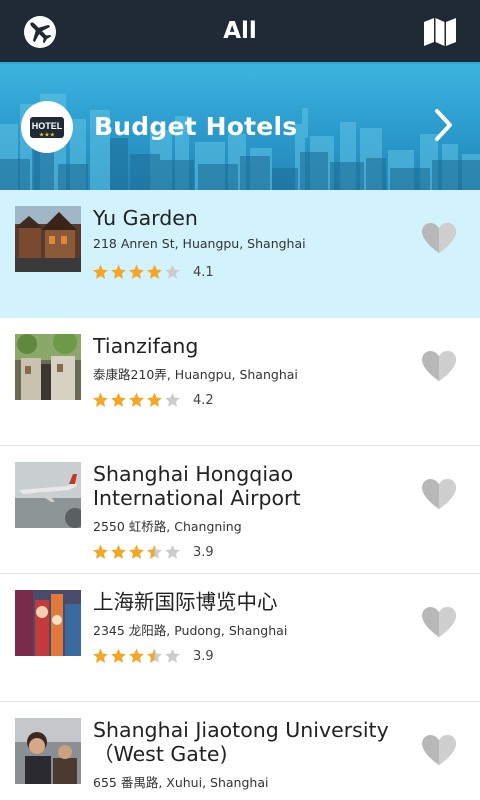 Image resolution: width=480 pixels, height=800 pixels. Describe the element at coordinates (195, 374) in the screenshot. I see `place-address: 泰康路210弄, Huangpu, Shanghai` at that location.